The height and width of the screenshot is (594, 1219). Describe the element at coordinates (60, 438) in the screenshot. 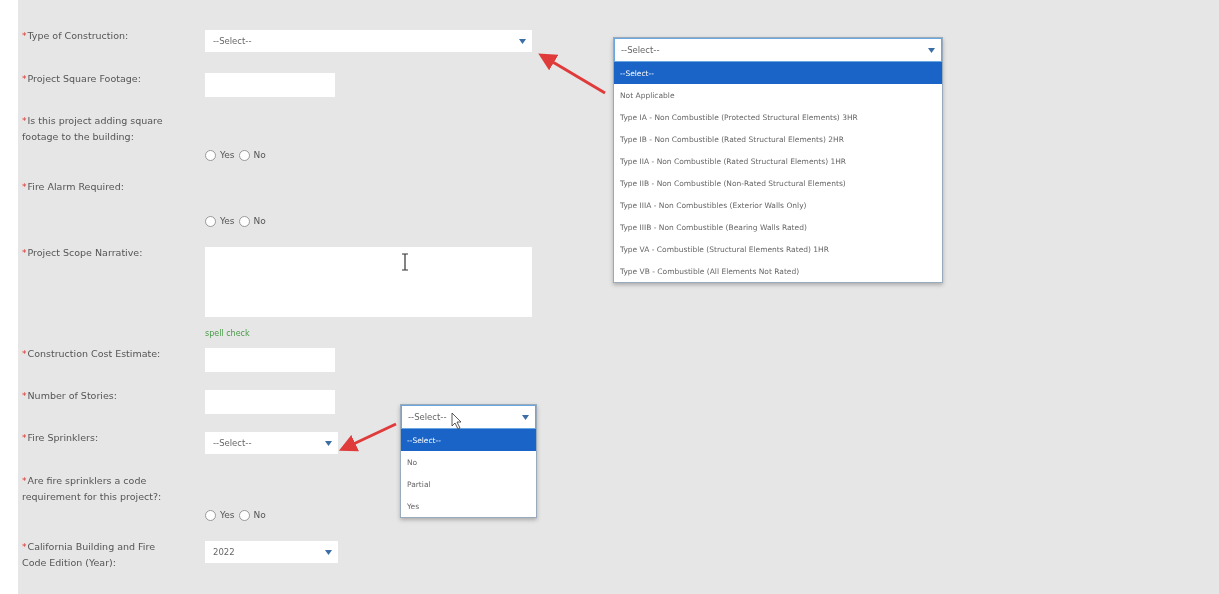

I see `field-label: *Fire Sprinklers:` at that location.